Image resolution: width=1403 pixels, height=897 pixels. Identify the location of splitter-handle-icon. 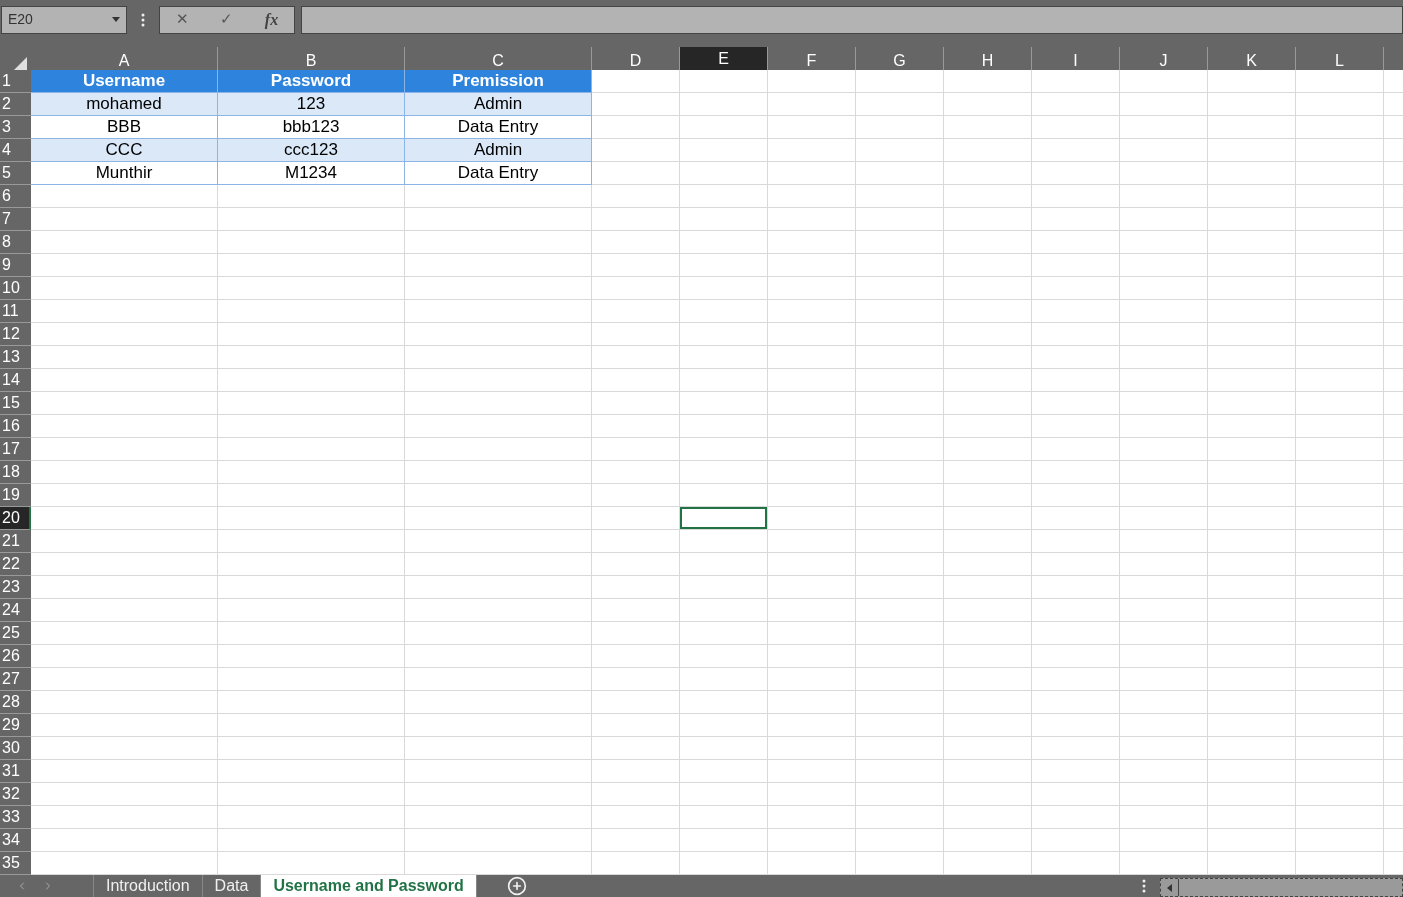
(1144, 886).